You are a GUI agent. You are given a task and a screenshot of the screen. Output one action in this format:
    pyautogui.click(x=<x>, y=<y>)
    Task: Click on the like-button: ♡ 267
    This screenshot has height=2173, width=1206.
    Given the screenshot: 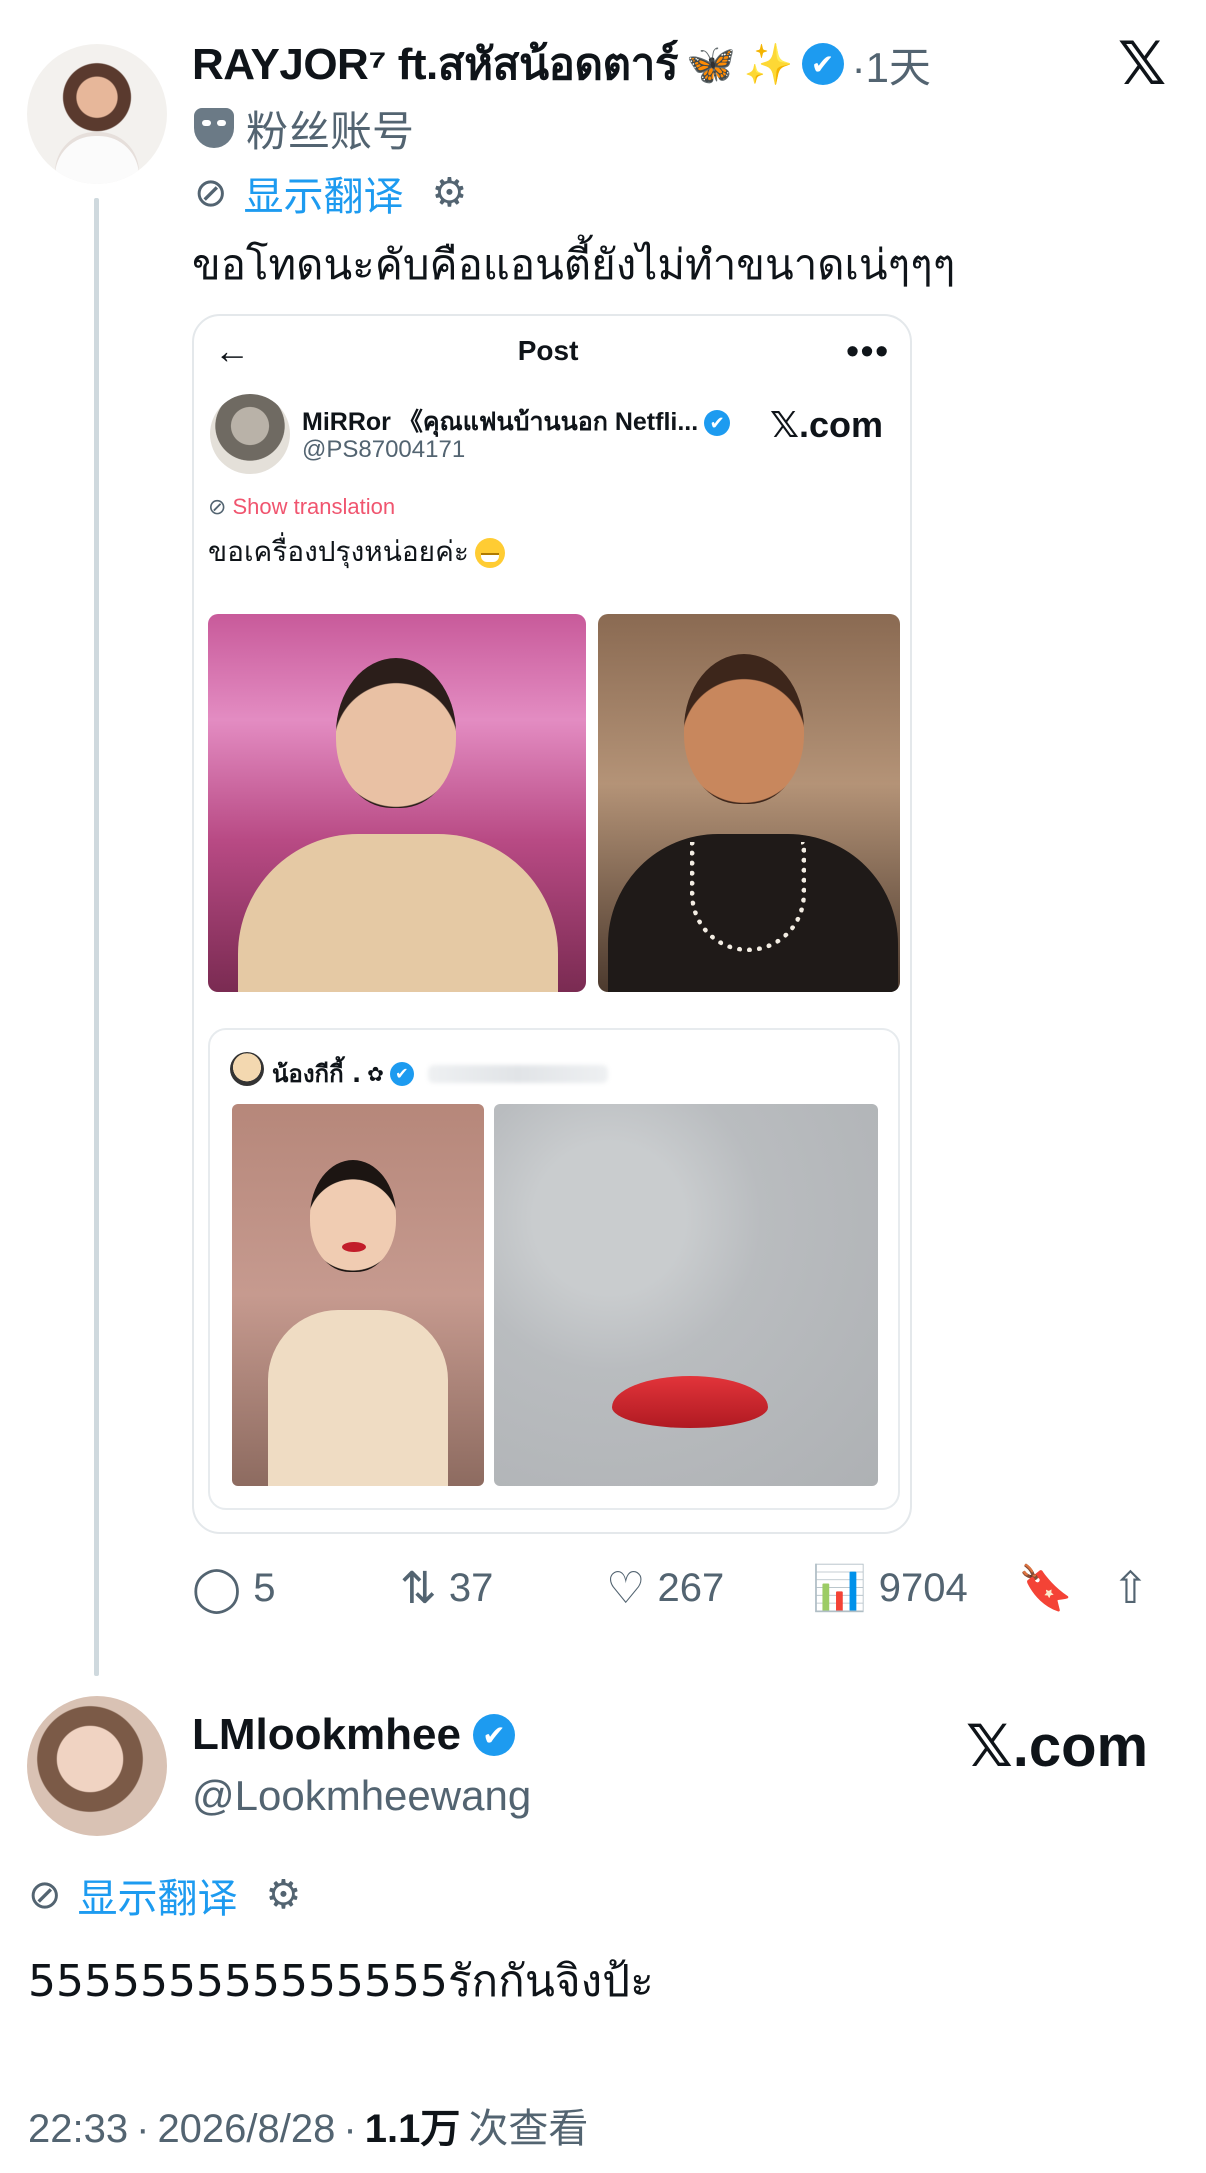 What is the action you would take?
    pyautogui.click(x=665, y=1588)
    